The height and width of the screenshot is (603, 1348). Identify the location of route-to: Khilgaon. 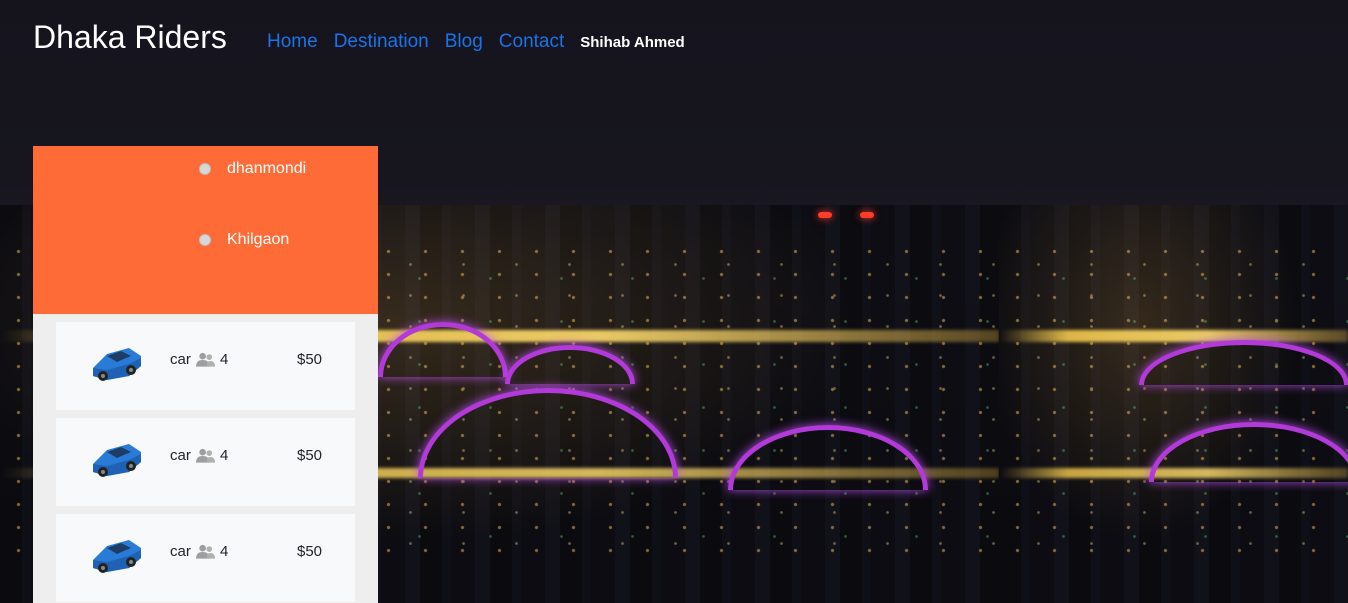
(244, 240).